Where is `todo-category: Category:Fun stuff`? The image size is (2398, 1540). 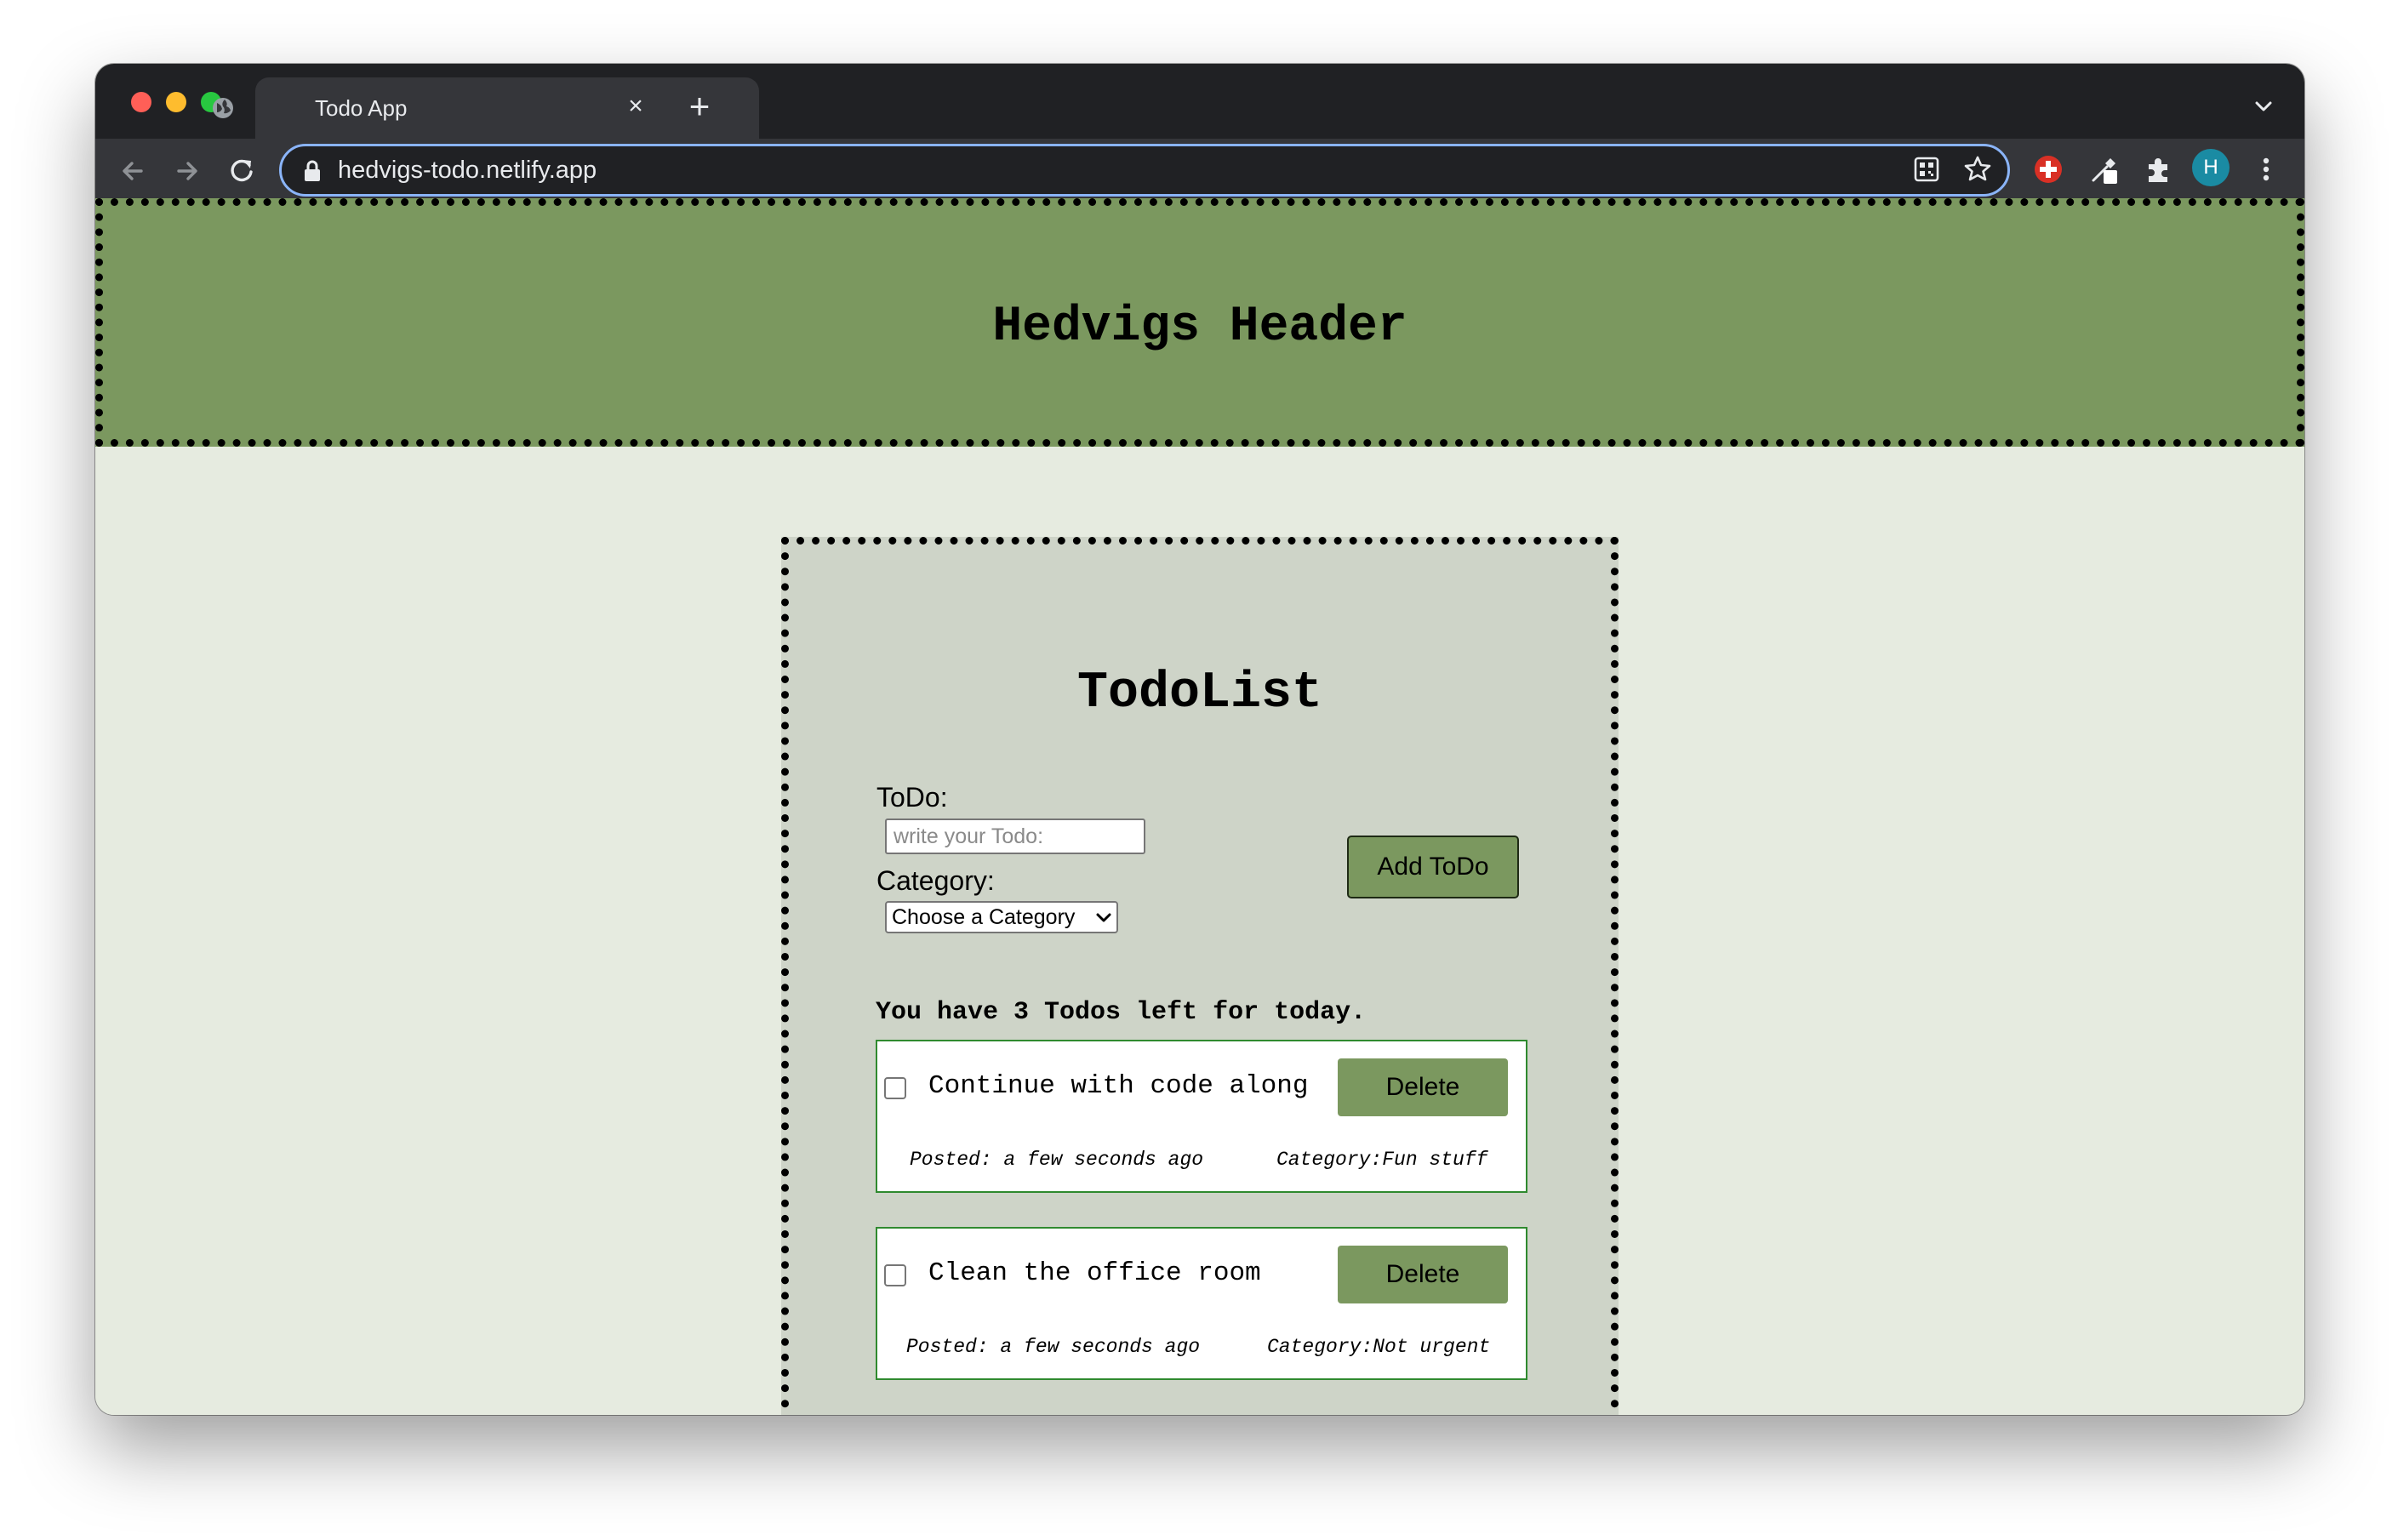 todo-category: Category:Fun stuff is located at coordinates (1382, 1160).